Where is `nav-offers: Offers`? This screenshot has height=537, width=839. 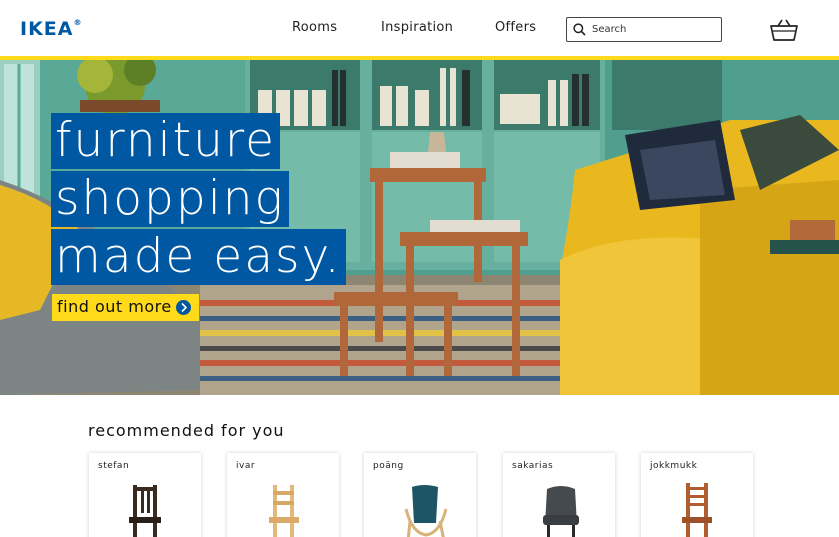 nav-offers: Offers is located at coordinates (515, 27).